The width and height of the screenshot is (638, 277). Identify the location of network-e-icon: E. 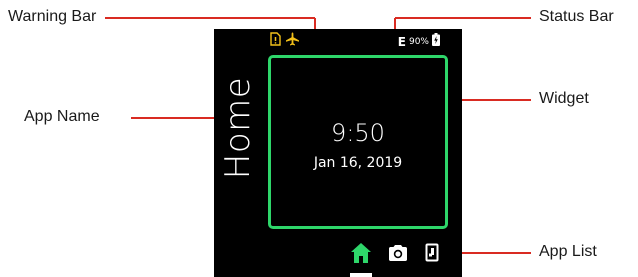
(401, 42).